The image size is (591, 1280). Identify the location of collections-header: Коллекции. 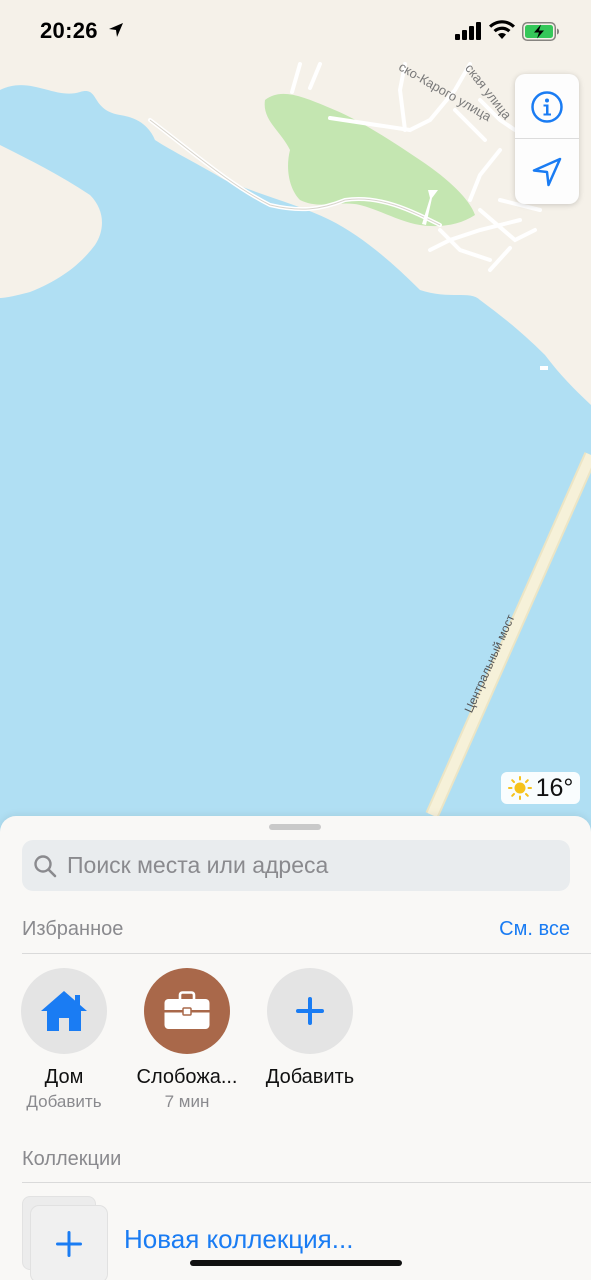
(296, 1163).